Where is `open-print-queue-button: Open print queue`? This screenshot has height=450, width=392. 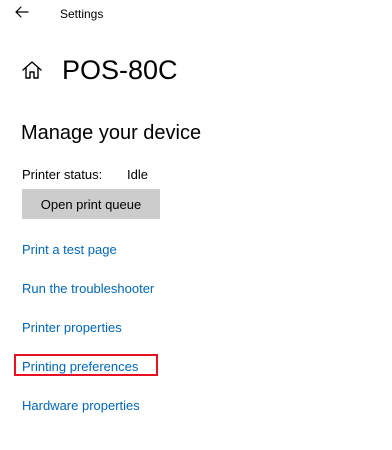
open-print-queue-button: Open print queue is located at coordinates (91, 204).